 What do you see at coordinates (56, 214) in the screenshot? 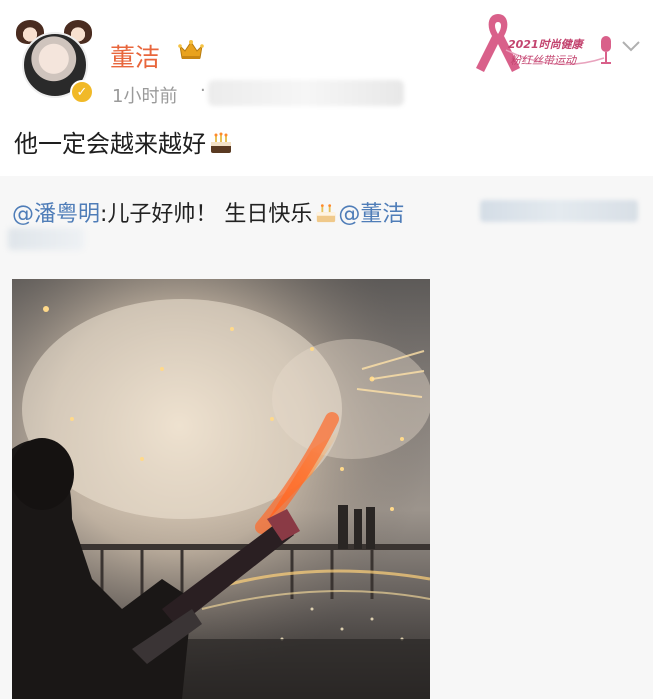
I see `mention-link: @潘粤明` at bounding box center [56, 214].